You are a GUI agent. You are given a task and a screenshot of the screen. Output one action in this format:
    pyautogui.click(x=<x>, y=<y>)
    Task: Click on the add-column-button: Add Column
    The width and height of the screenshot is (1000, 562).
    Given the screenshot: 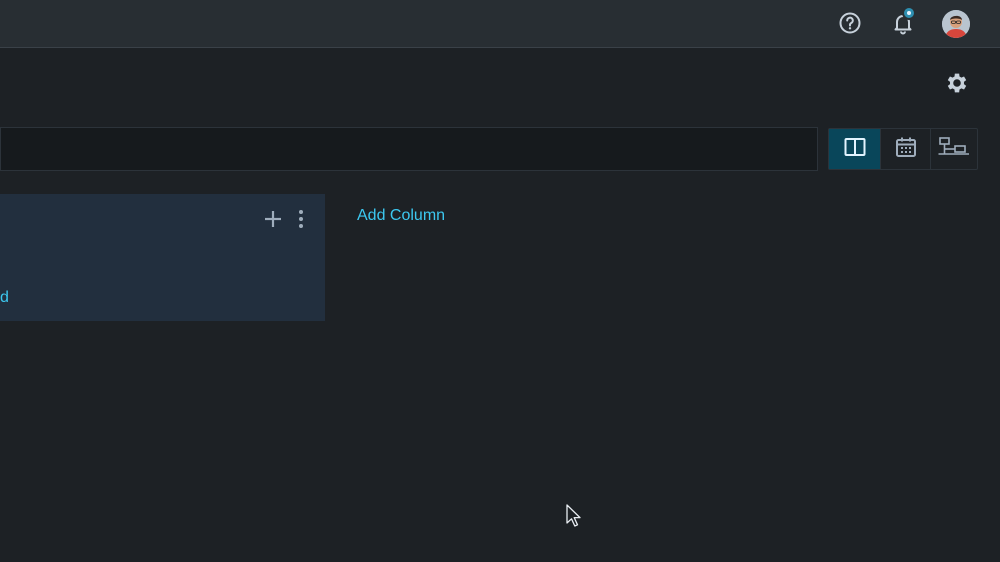 What is the action you would take?
    pyautogui.click(x=401, y=216)
    